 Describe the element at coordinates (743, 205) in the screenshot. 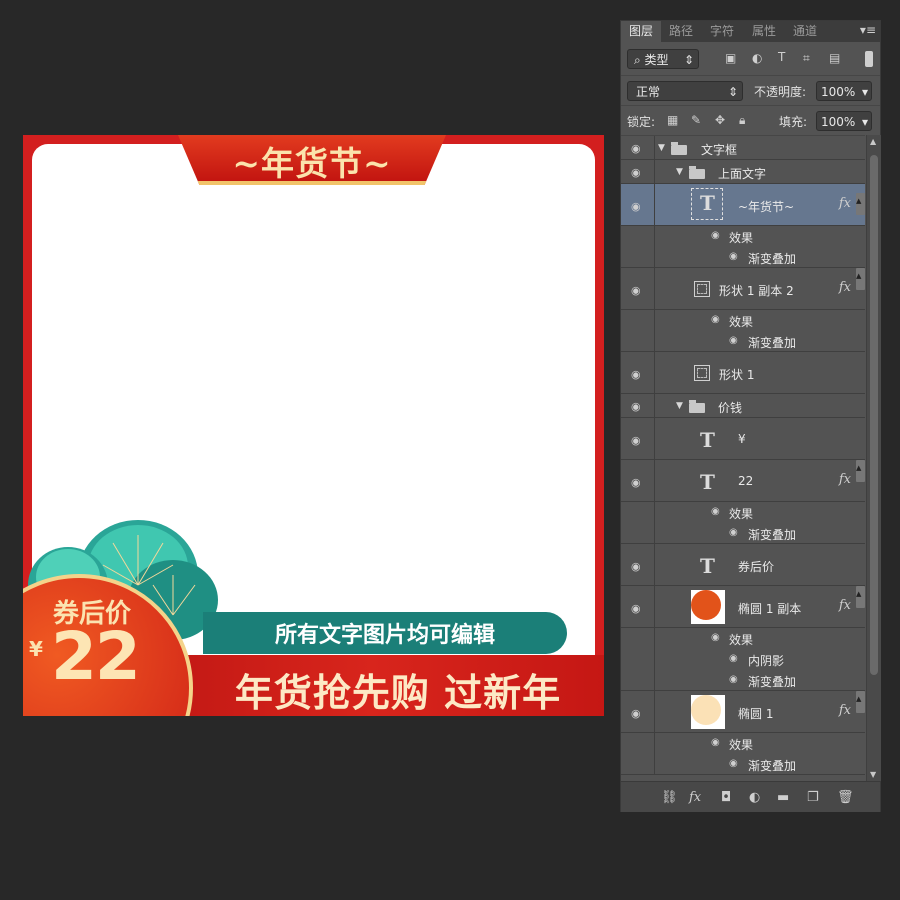

I see `layer-text-title: ◉ T ~年货节~ fx` at that location.